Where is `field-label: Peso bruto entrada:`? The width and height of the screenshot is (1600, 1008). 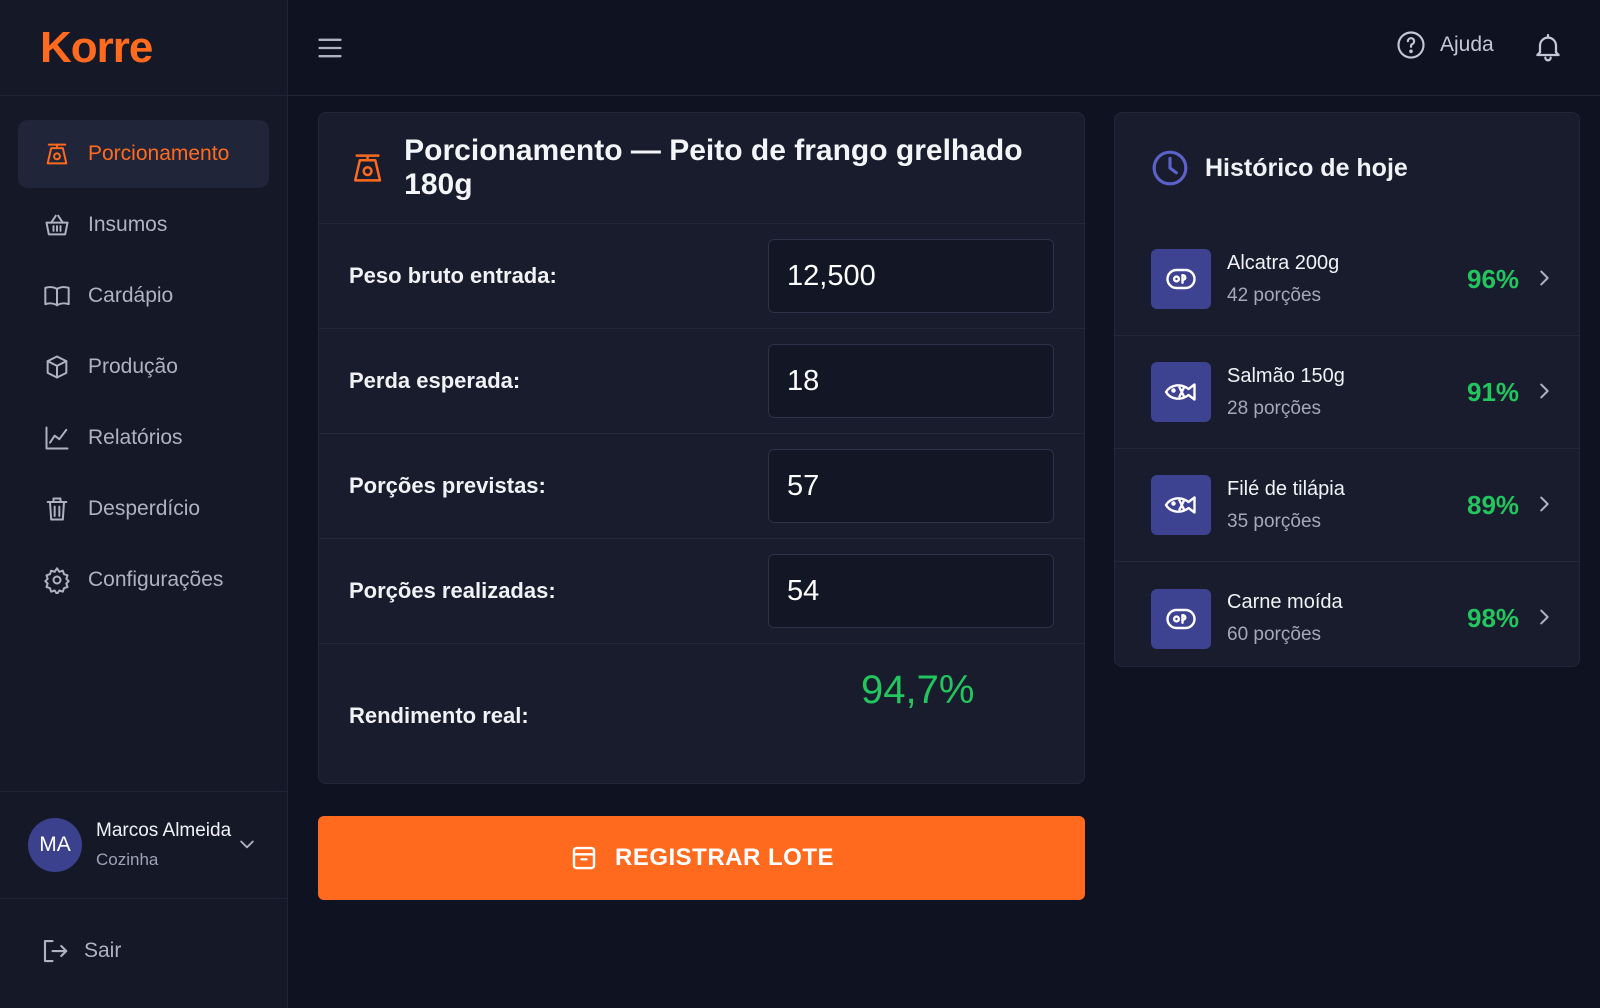 field-label: Peso bruto entrada: is located at coordinates (453, 275).